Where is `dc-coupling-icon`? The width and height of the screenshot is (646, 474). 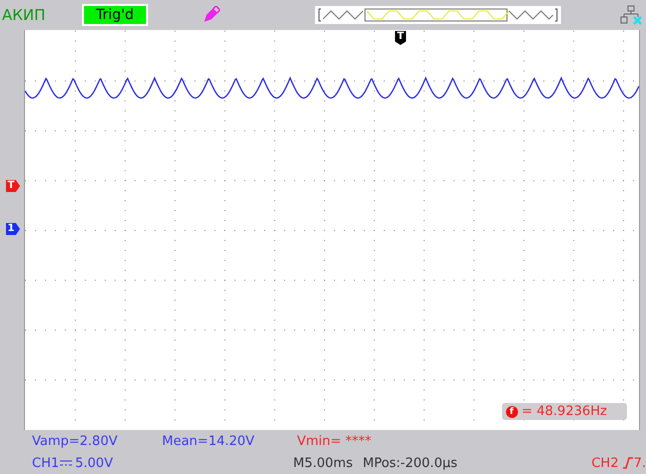 dc-coupling-icon is located at coordinates (66, 463).